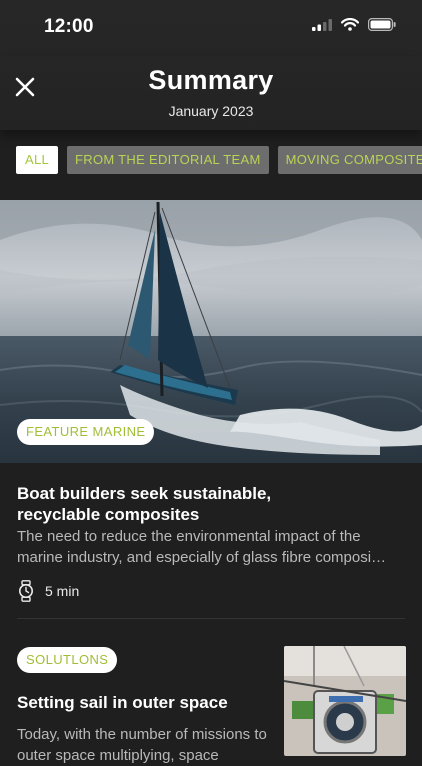  I want to click on article-title: Setting sail in outer space, so click(142, 702).